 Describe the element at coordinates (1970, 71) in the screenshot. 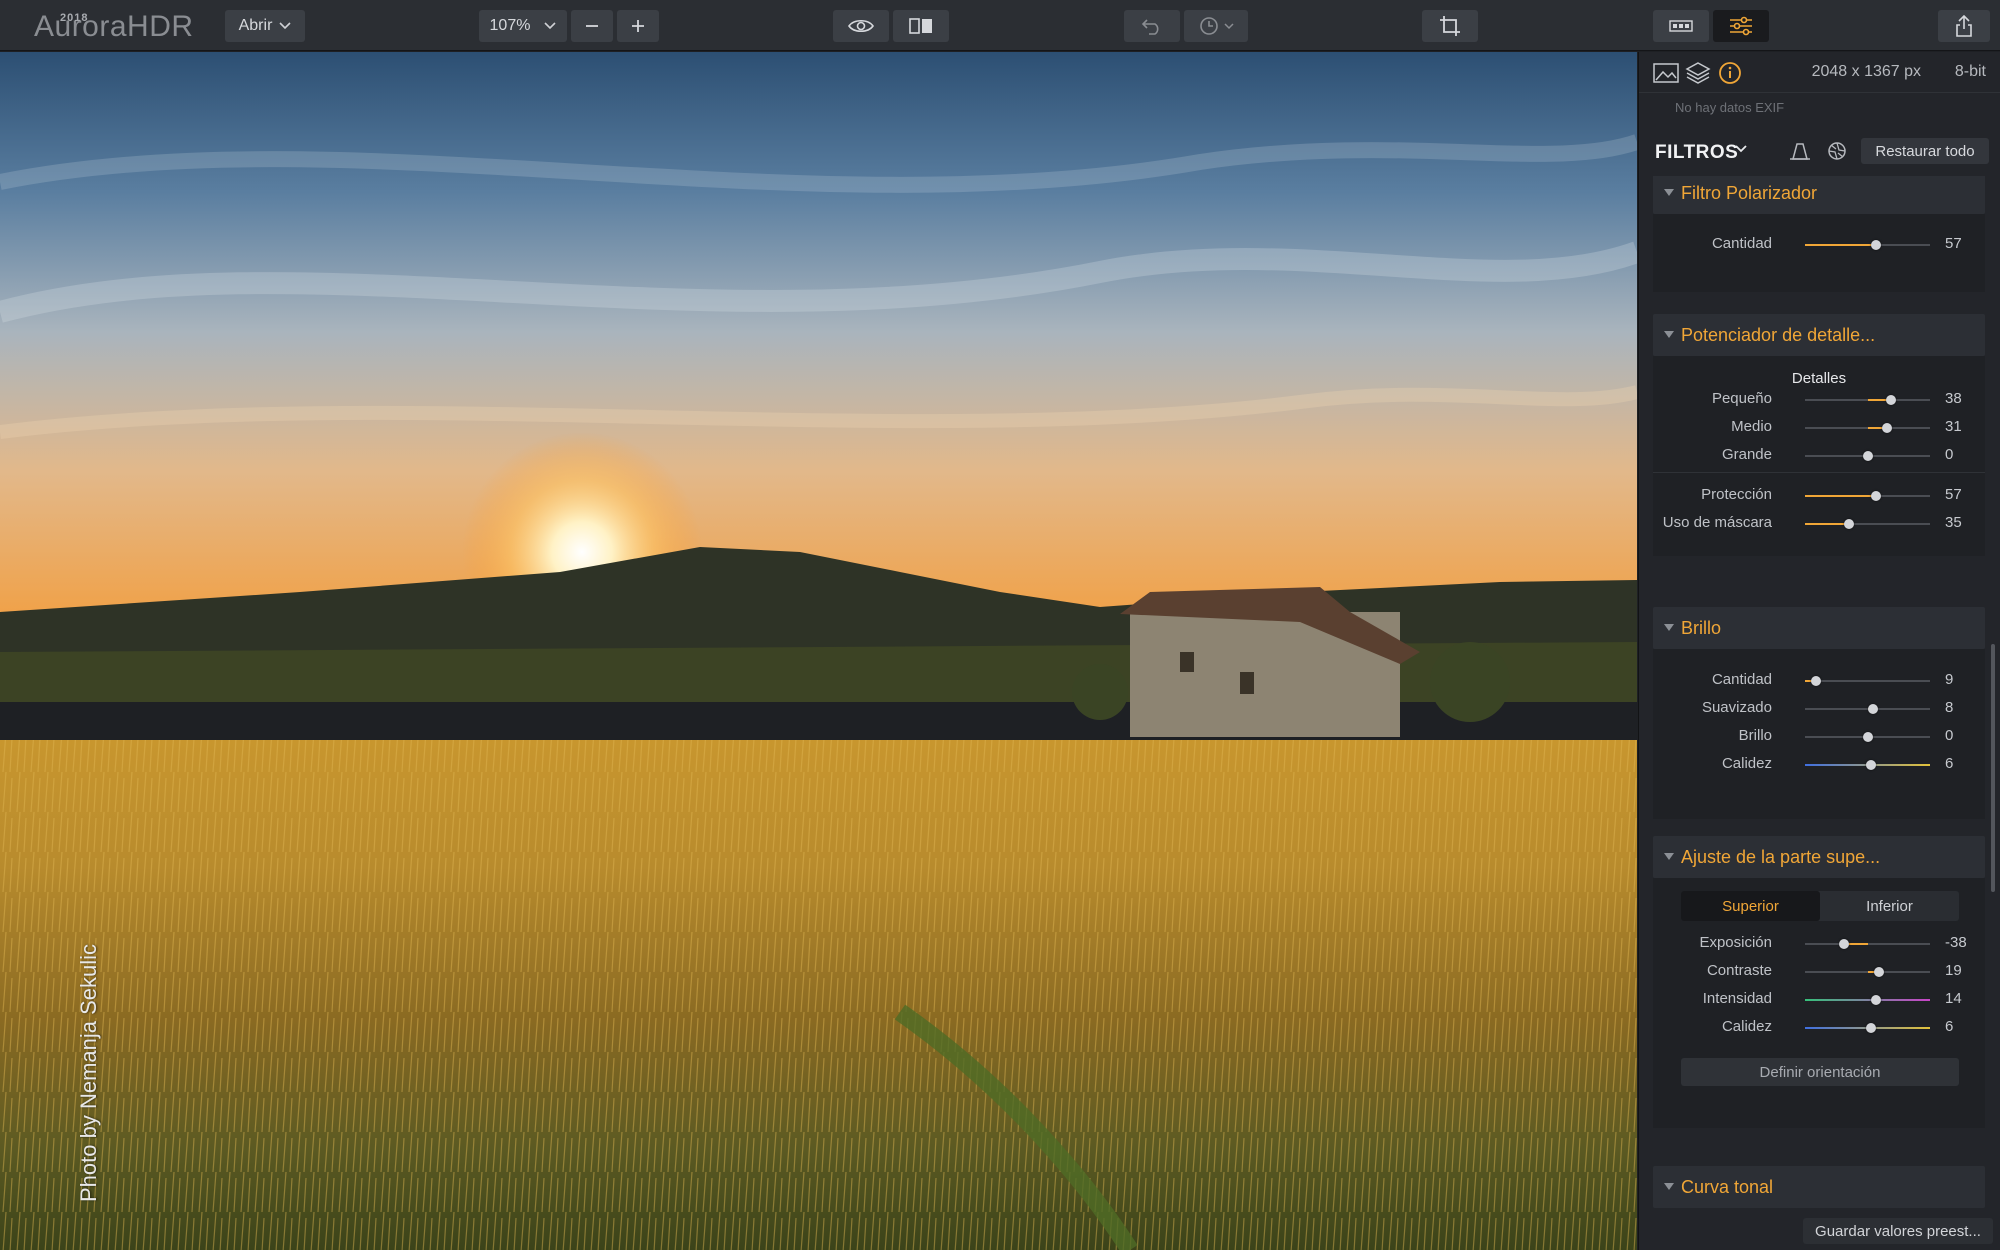

I see `bit-depth: 8-bit` at that location.